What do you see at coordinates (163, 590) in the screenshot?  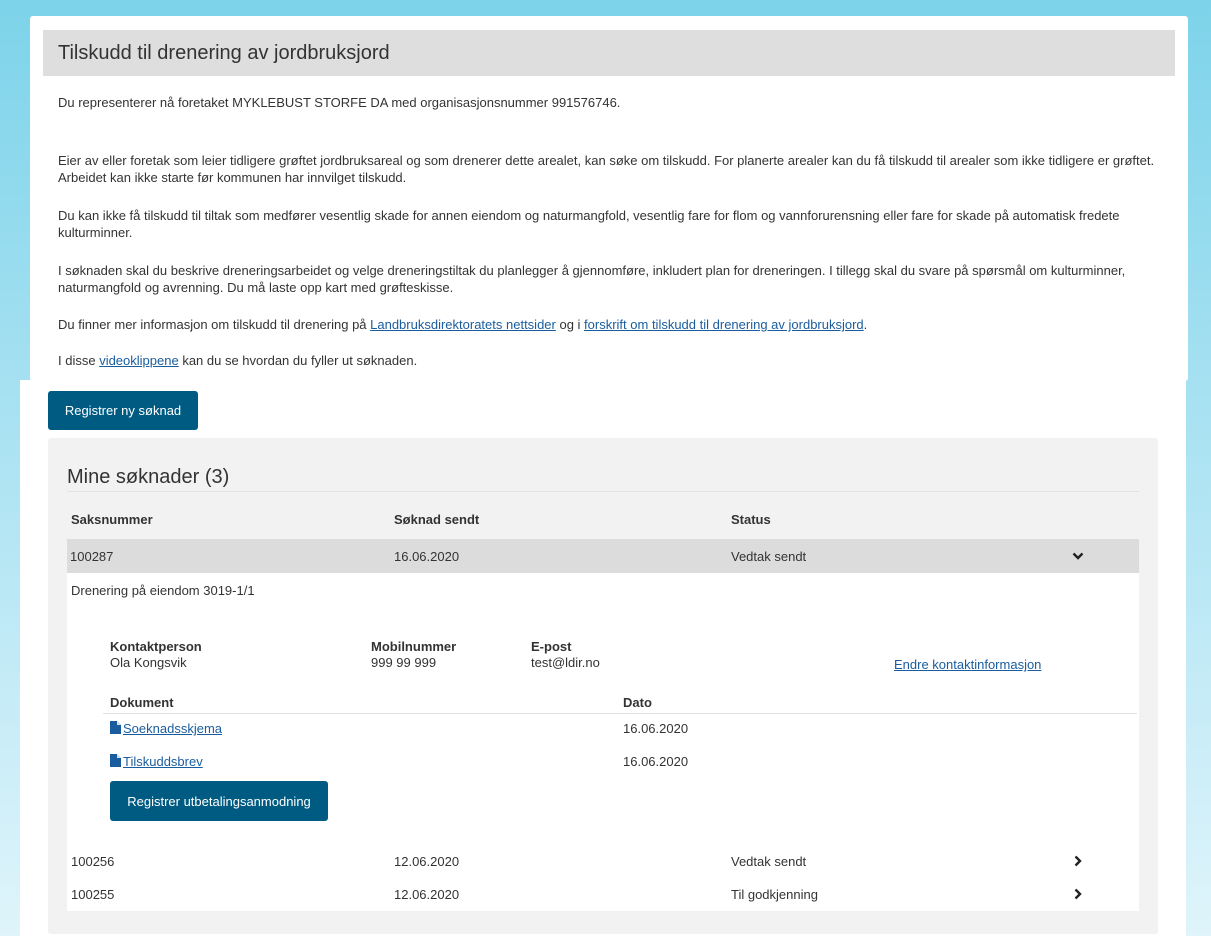 I see `application-description: Drenering på eiendom 3019-1/1` at bounding box center [163, 590].